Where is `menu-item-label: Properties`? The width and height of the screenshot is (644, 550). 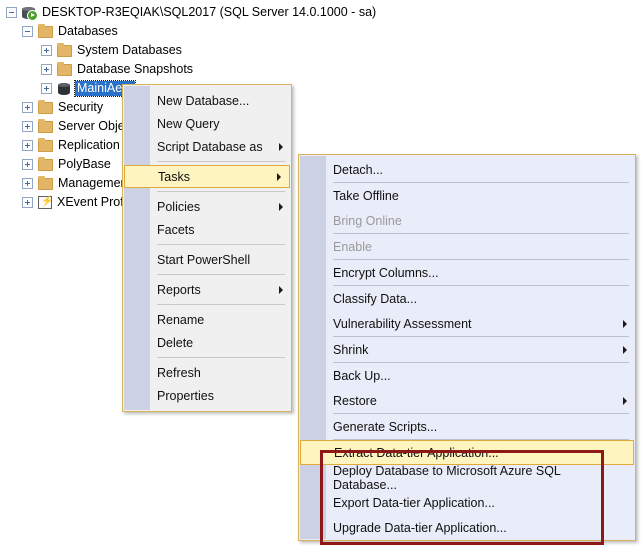
menu-item-label: Properties is located at coordinates (185, 395).